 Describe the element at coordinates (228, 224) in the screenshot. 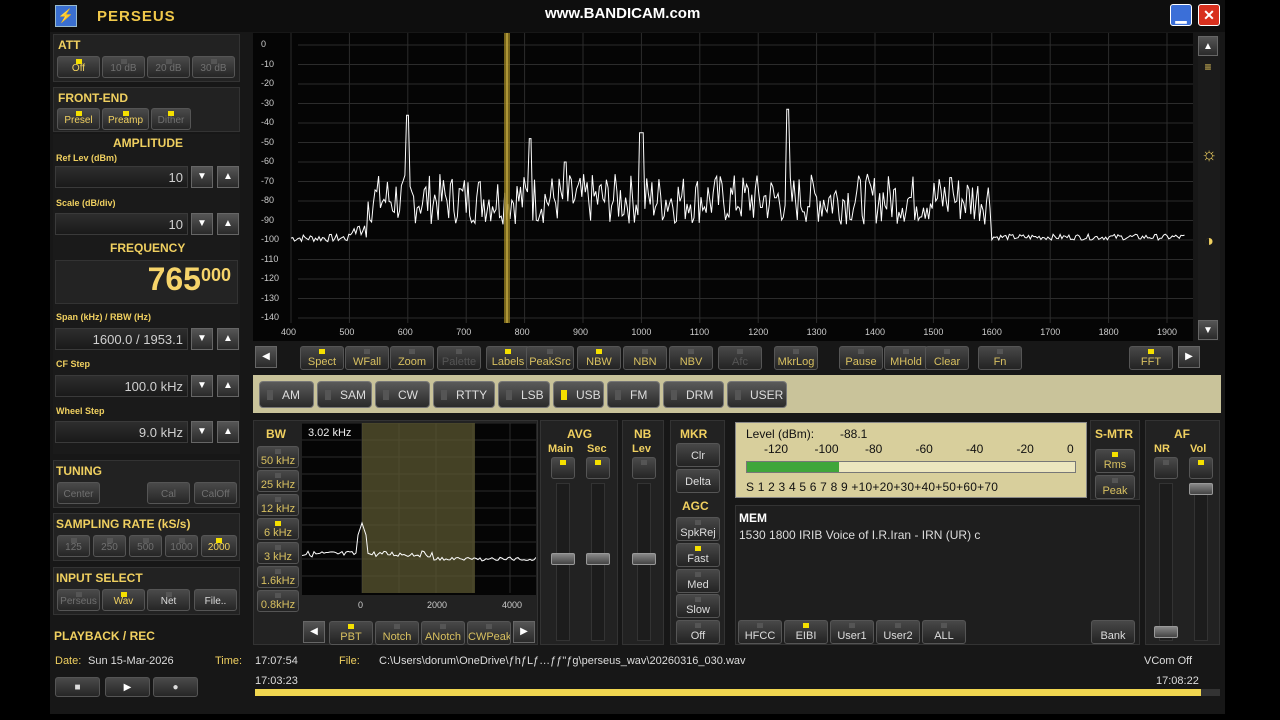

I see `scale-up-icon: ▲` at that location.